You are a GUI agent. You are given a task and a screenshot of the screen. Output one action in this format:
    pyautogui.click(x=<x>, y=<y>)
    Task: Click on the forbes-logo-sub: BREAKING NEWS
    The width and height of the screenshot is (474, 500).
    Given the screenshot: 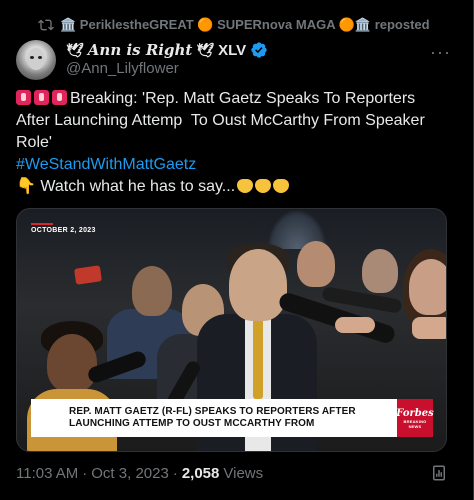 What is the action you would take?
    pyautogui.click(x=415, y=423)
    